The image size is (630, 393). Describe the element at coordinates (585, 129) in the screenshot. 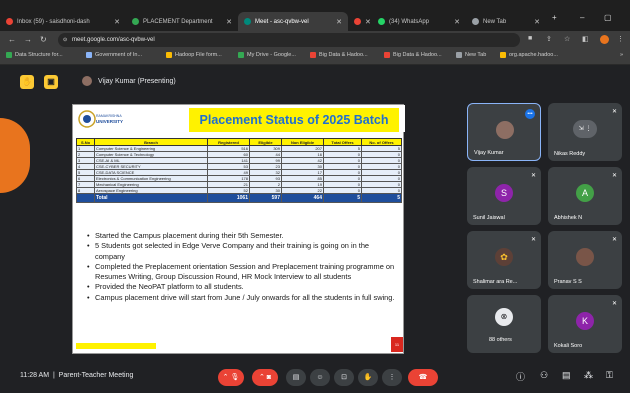

I see `tile-controls: ⇲ ⋮` at that location.